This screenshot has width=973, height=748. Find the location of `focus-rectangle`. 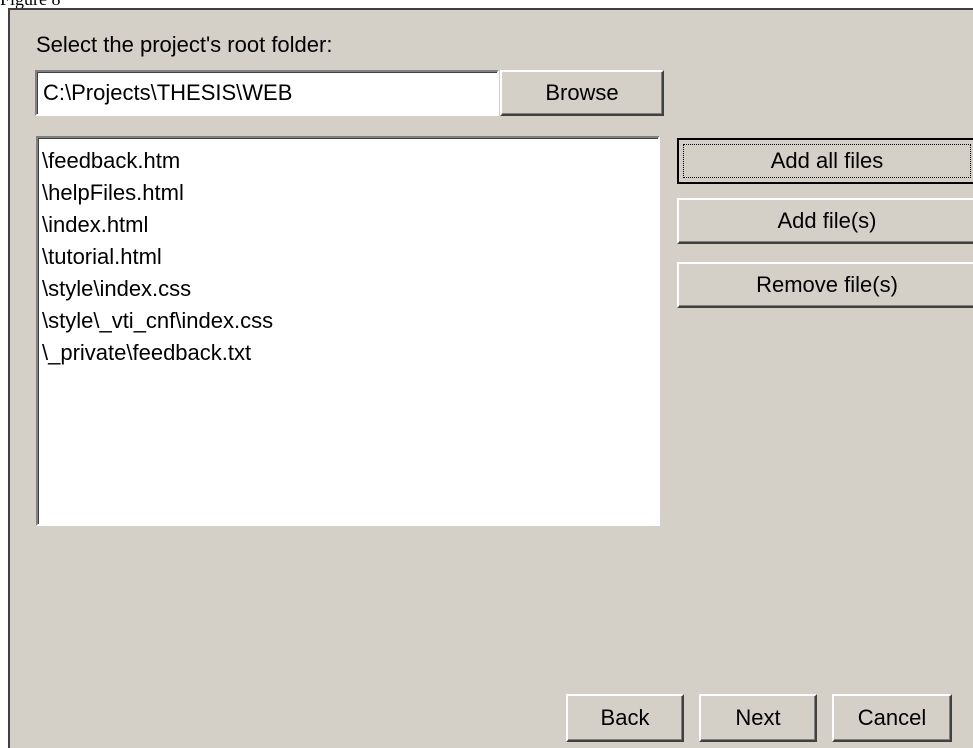

focus-rectangle is located at coordinates (827, 161).